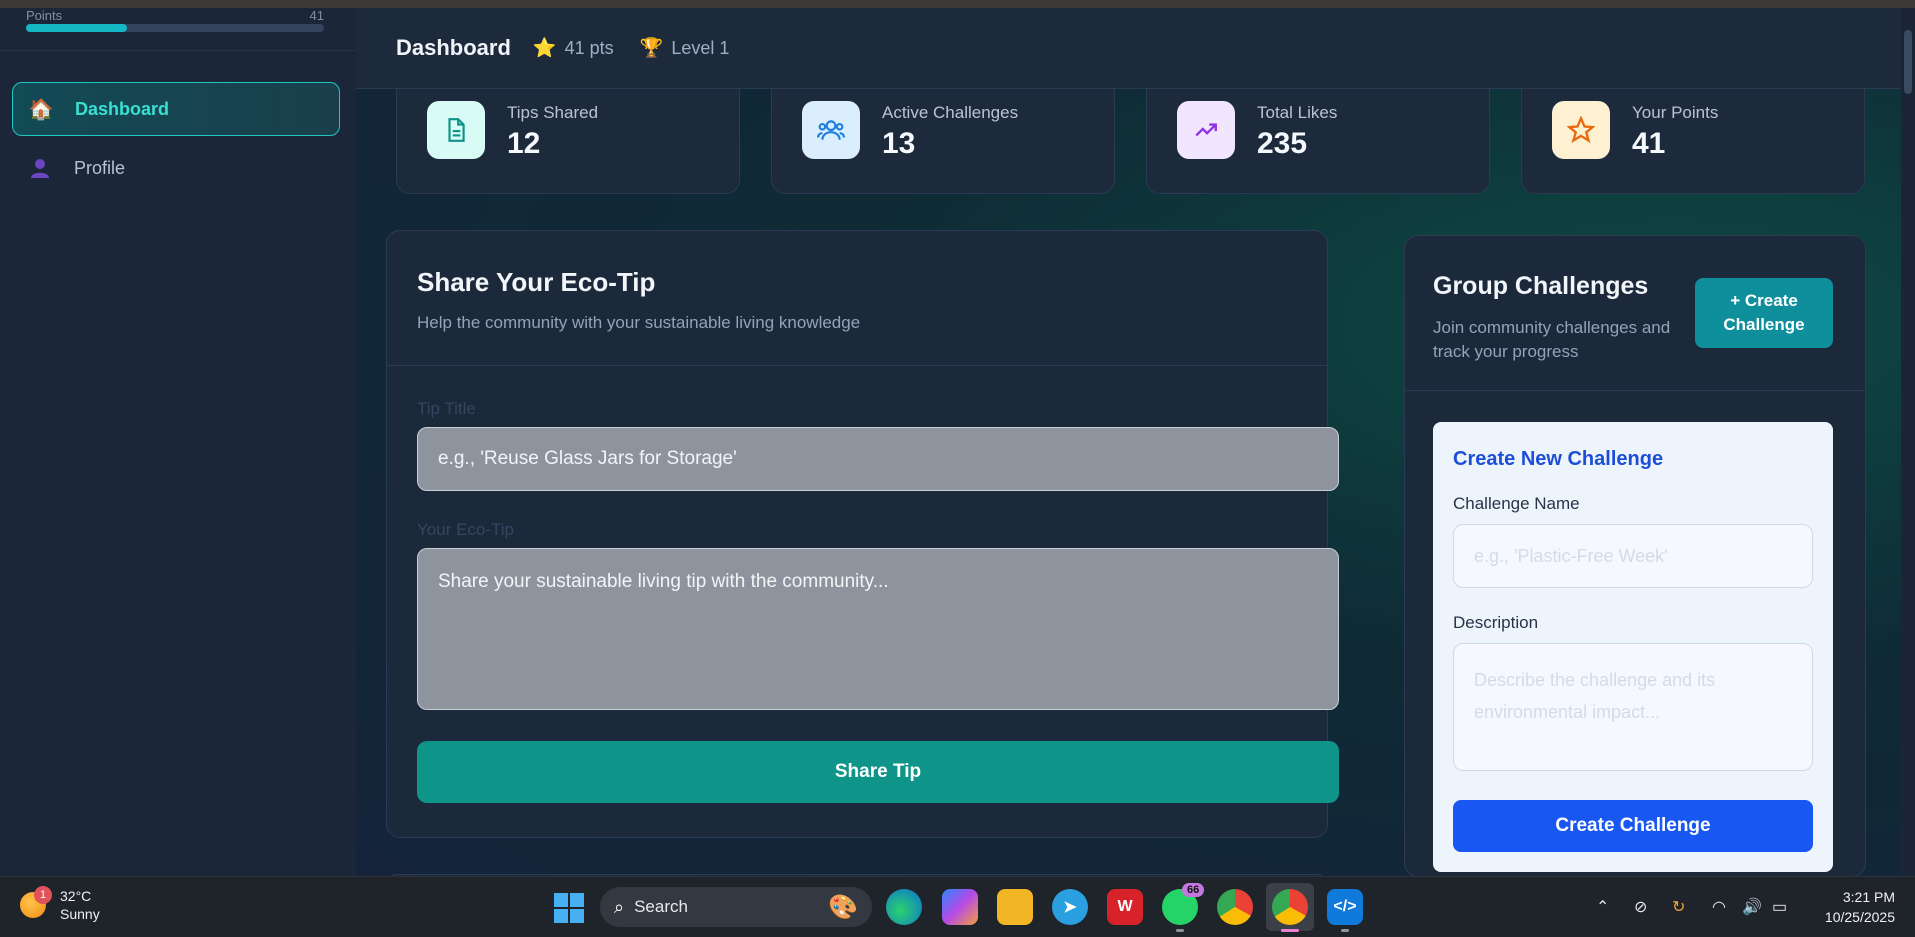  I want to click on house-icon: 🏠, so click(41, 109).